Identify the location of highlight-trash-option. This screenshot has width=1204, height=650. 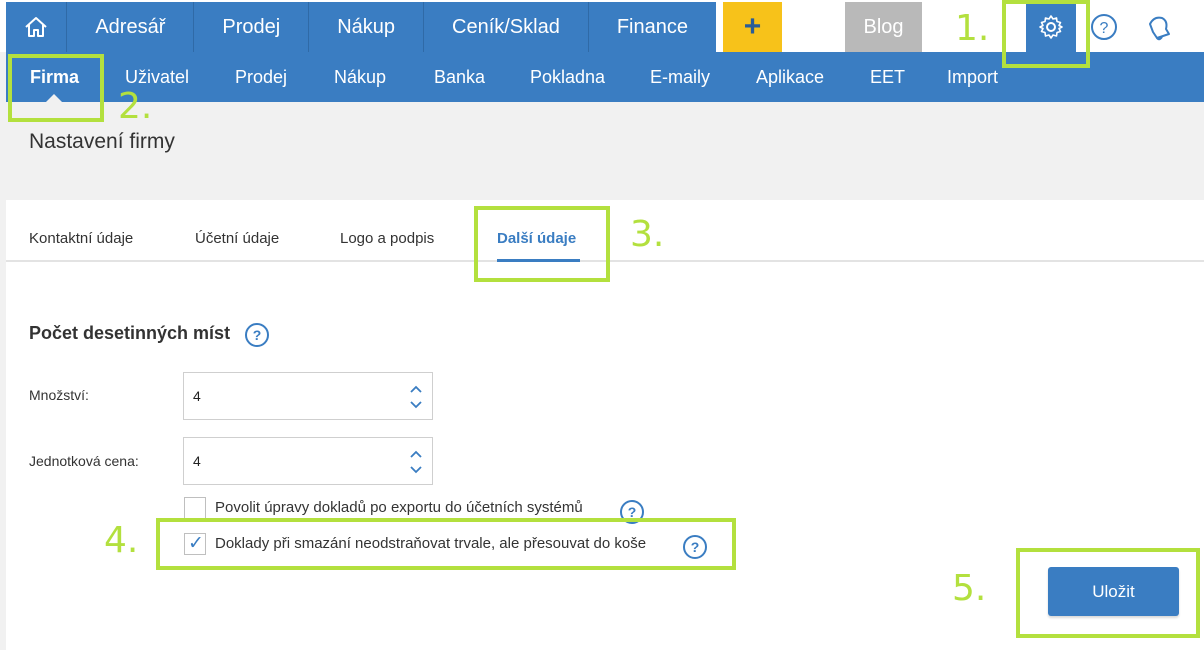
(446, 544).